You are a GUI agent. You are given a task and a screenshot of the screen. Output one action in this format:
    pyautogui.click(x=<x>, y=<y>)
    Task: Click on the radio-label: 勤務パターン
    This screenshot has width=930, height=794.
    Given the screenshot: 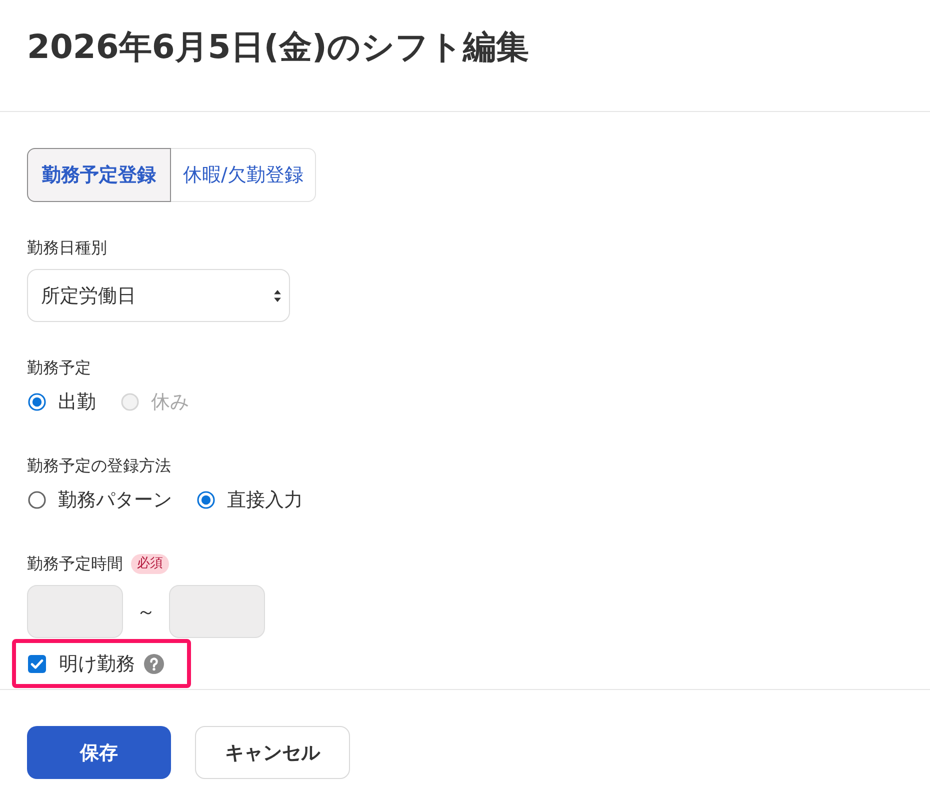 What is the action you would take?
    pyautogui.click(x=115, y=500)
    